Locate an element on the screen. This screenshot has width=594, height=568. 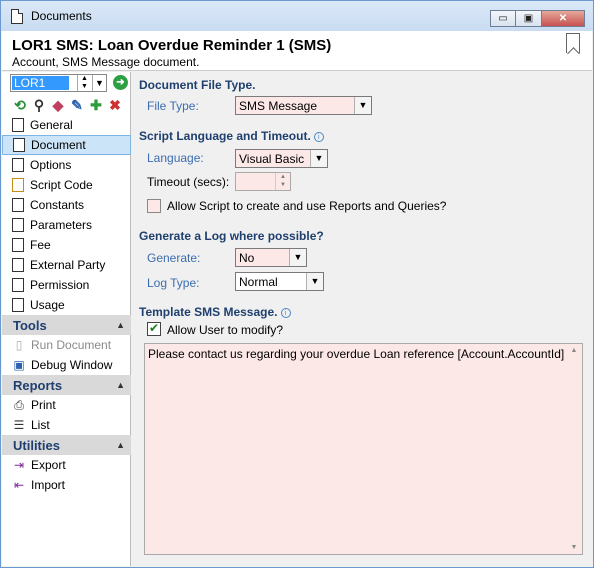
sidebar-item-label: Document is located at coordinates (58, 145).